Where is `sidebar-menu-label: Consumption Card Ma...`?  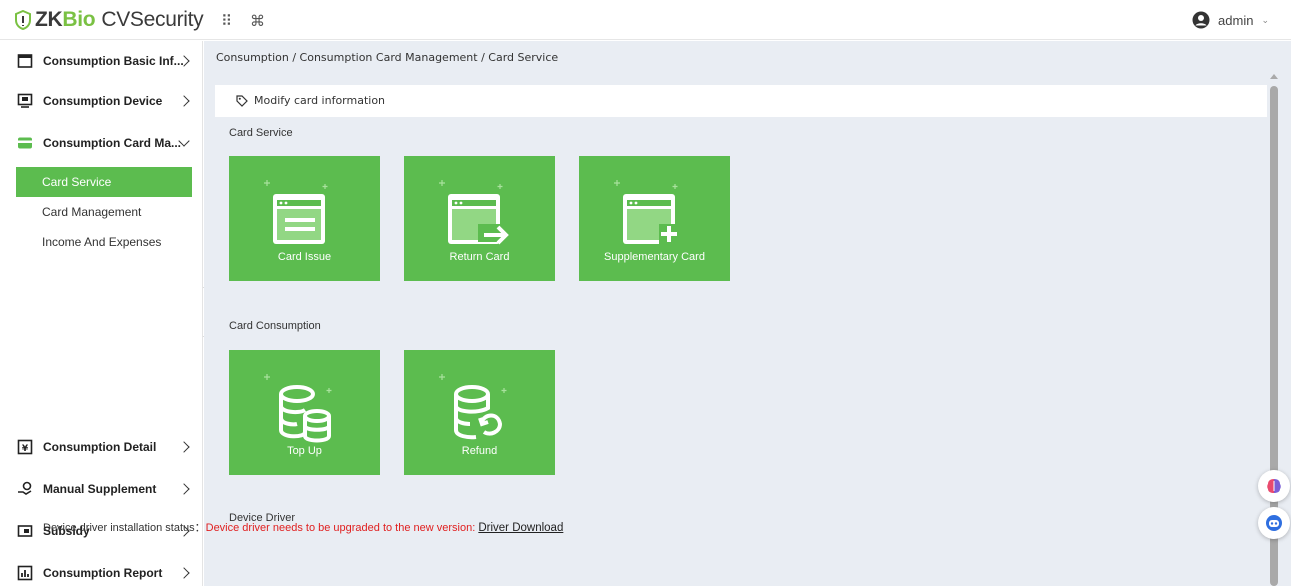 sidebar-menu-label: Consumption Card Ma... is located at coordinates (112, 143).